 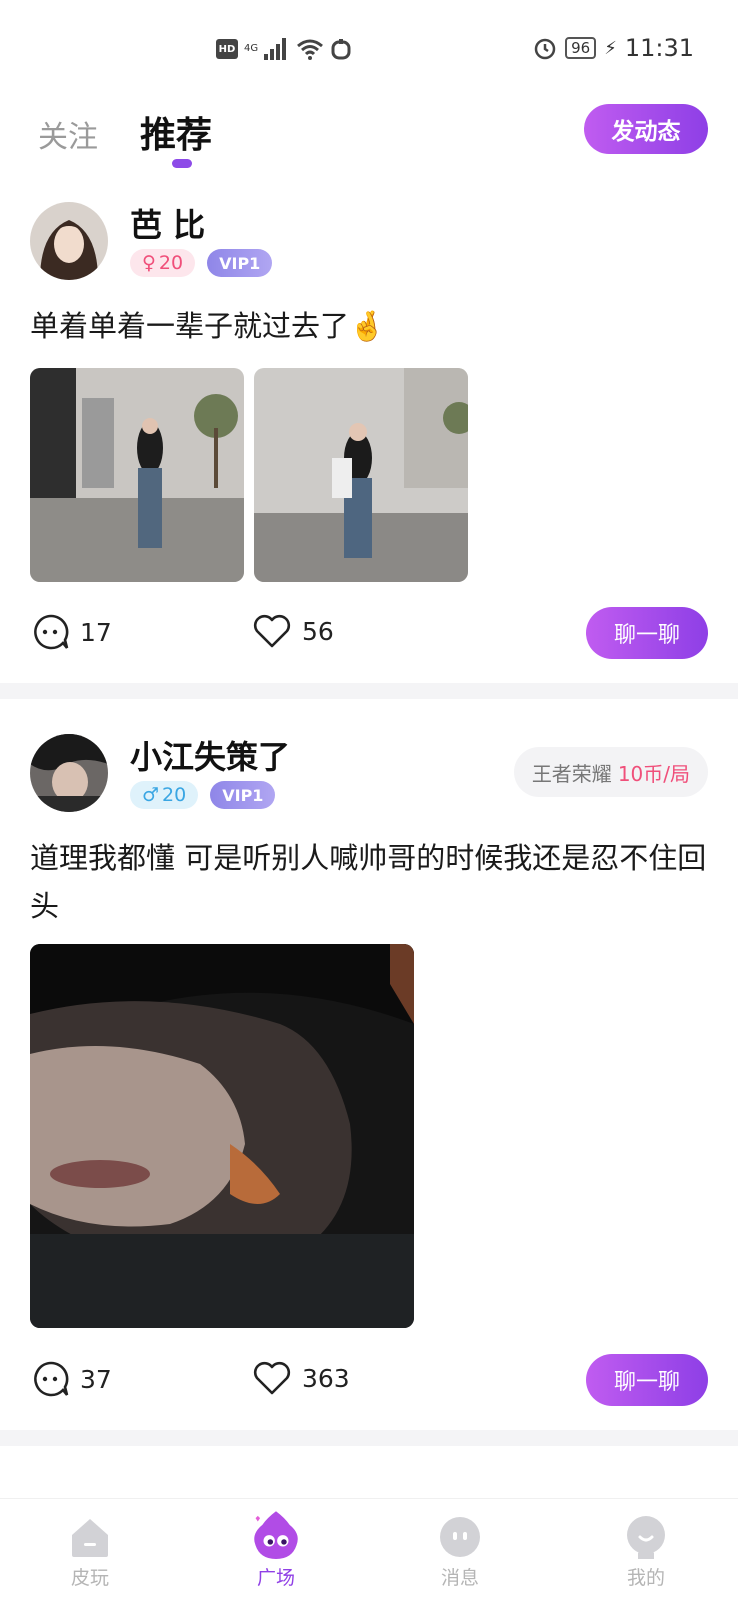 What do you see at coordinates (610, 48) in the screenshot?
I see `charging-icon: ⚡` at bounding box center [610, 48].